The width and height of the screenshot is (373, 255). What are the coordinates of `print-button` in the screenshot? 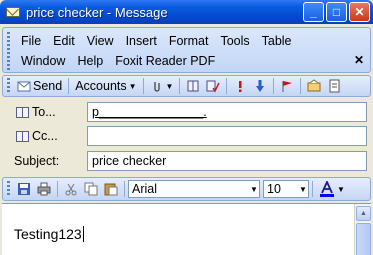 It's located at (44, 189).